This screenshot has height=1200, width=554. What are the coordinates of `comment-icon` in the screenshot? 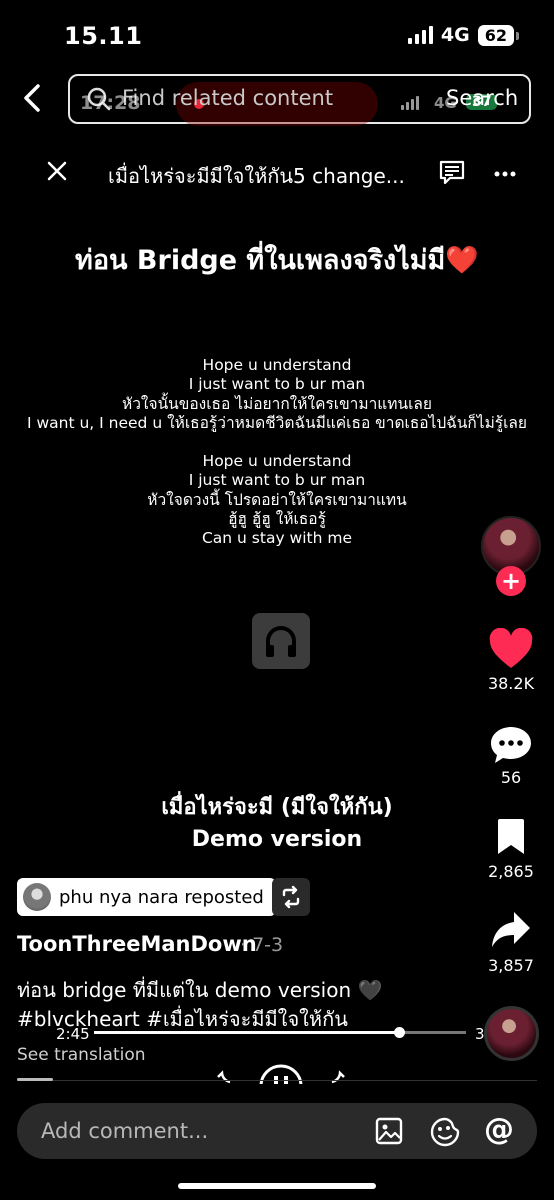 It's located at (511, 747).